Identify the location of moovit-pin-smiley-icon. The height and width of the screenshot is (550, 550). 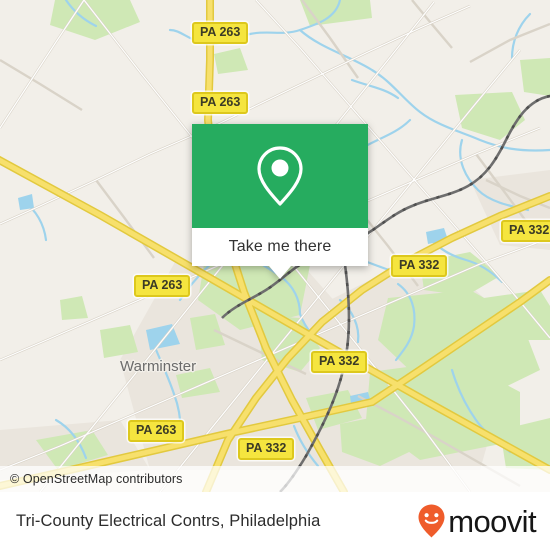
(431, 521).